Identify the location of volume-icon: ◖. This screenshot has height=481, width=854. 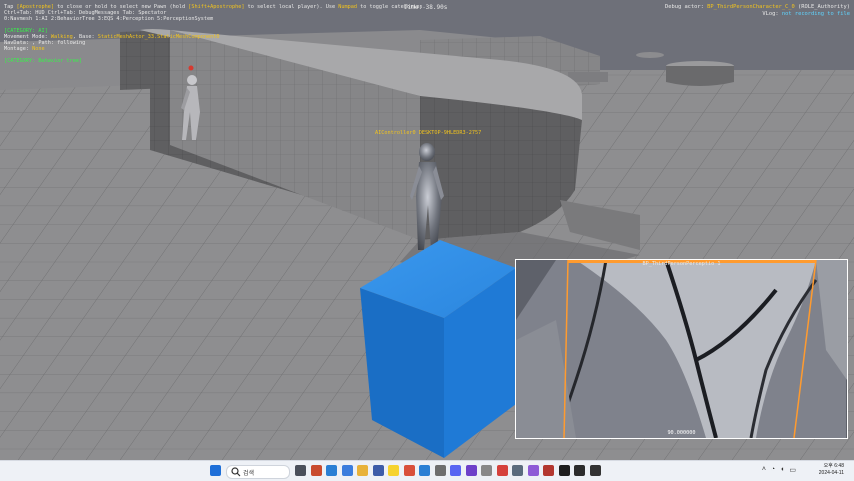
(782, 470).